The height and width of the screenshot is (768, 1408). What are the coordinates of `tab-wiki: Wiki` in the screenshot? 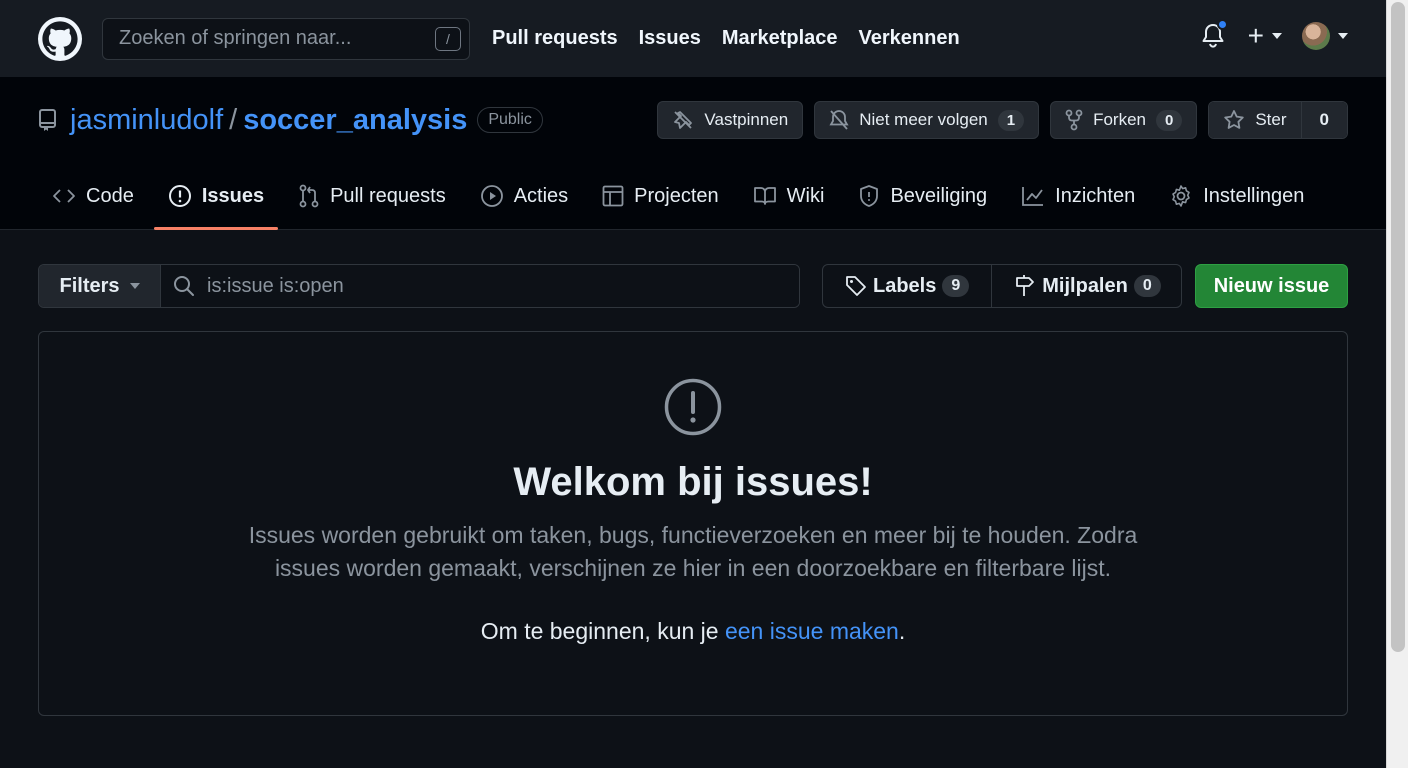 It's located at (789, 196).